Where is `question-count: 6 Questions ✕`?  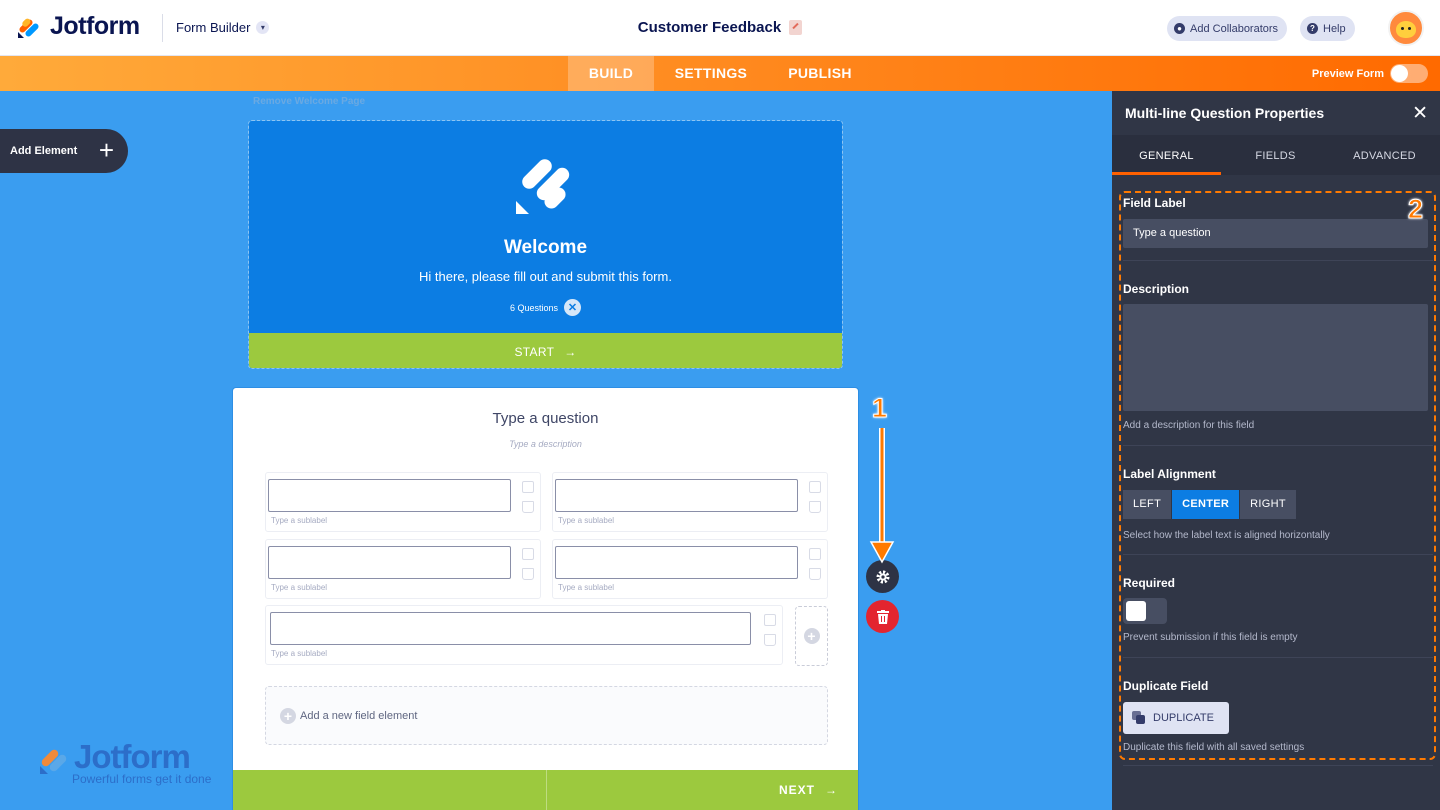 question-count: 6 Questions ✕ is located at coordinates (545, 307).